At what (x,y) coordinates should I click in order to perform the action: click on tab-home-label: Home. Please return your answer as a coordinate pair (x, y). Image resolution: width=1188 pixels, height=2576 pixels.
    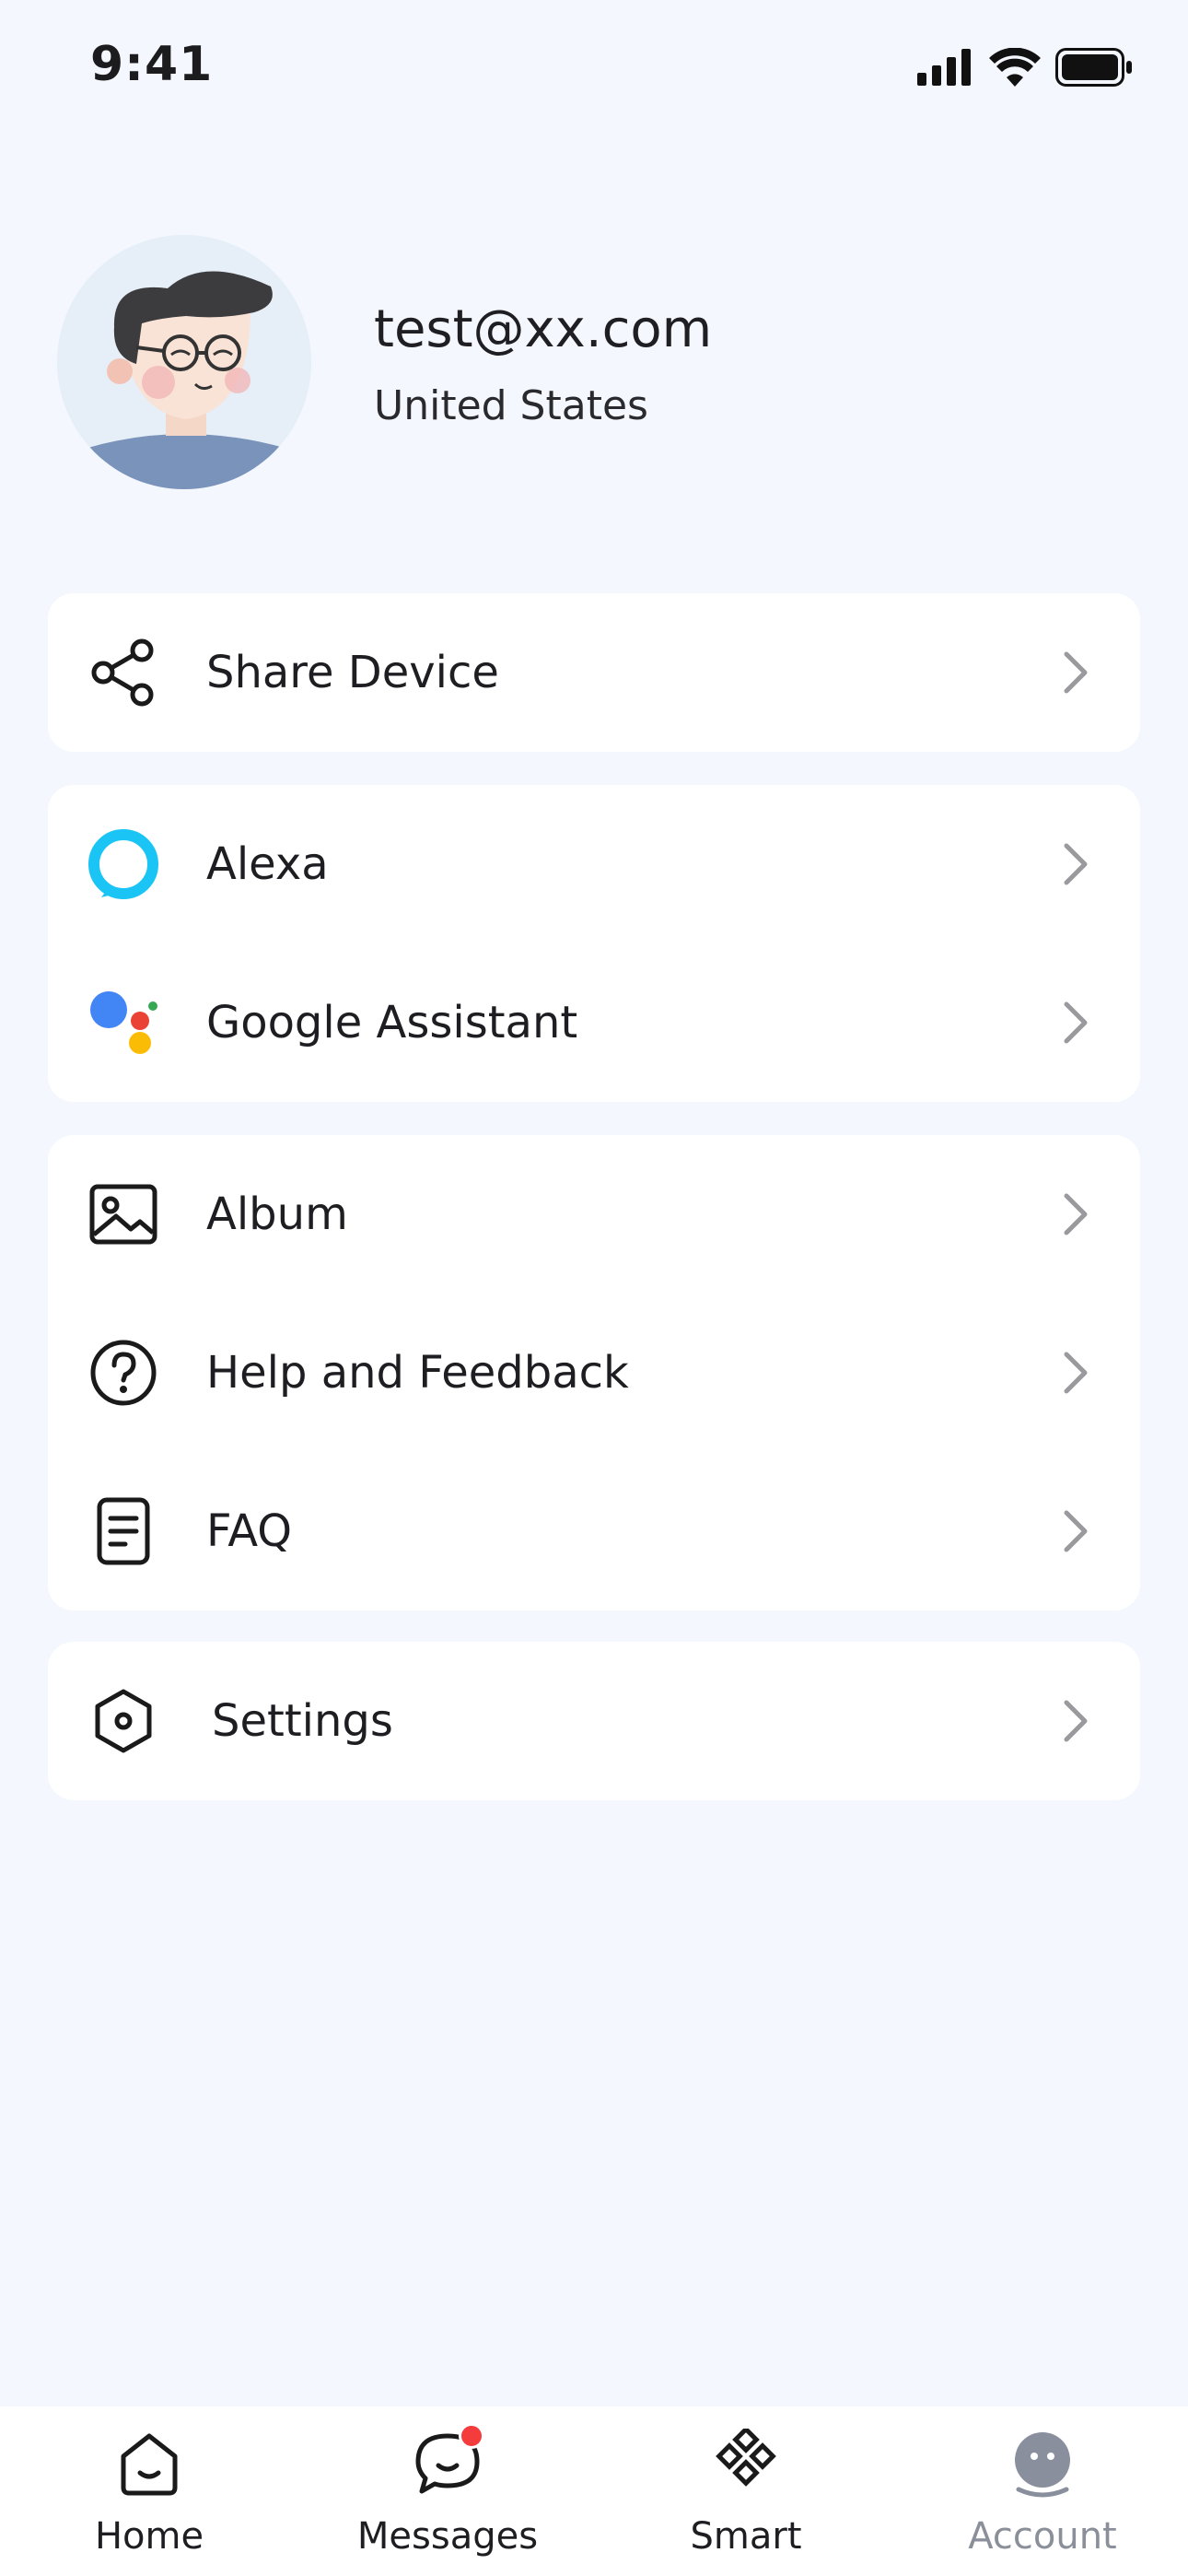
    Looking at the image, I should click on (149, 2536).